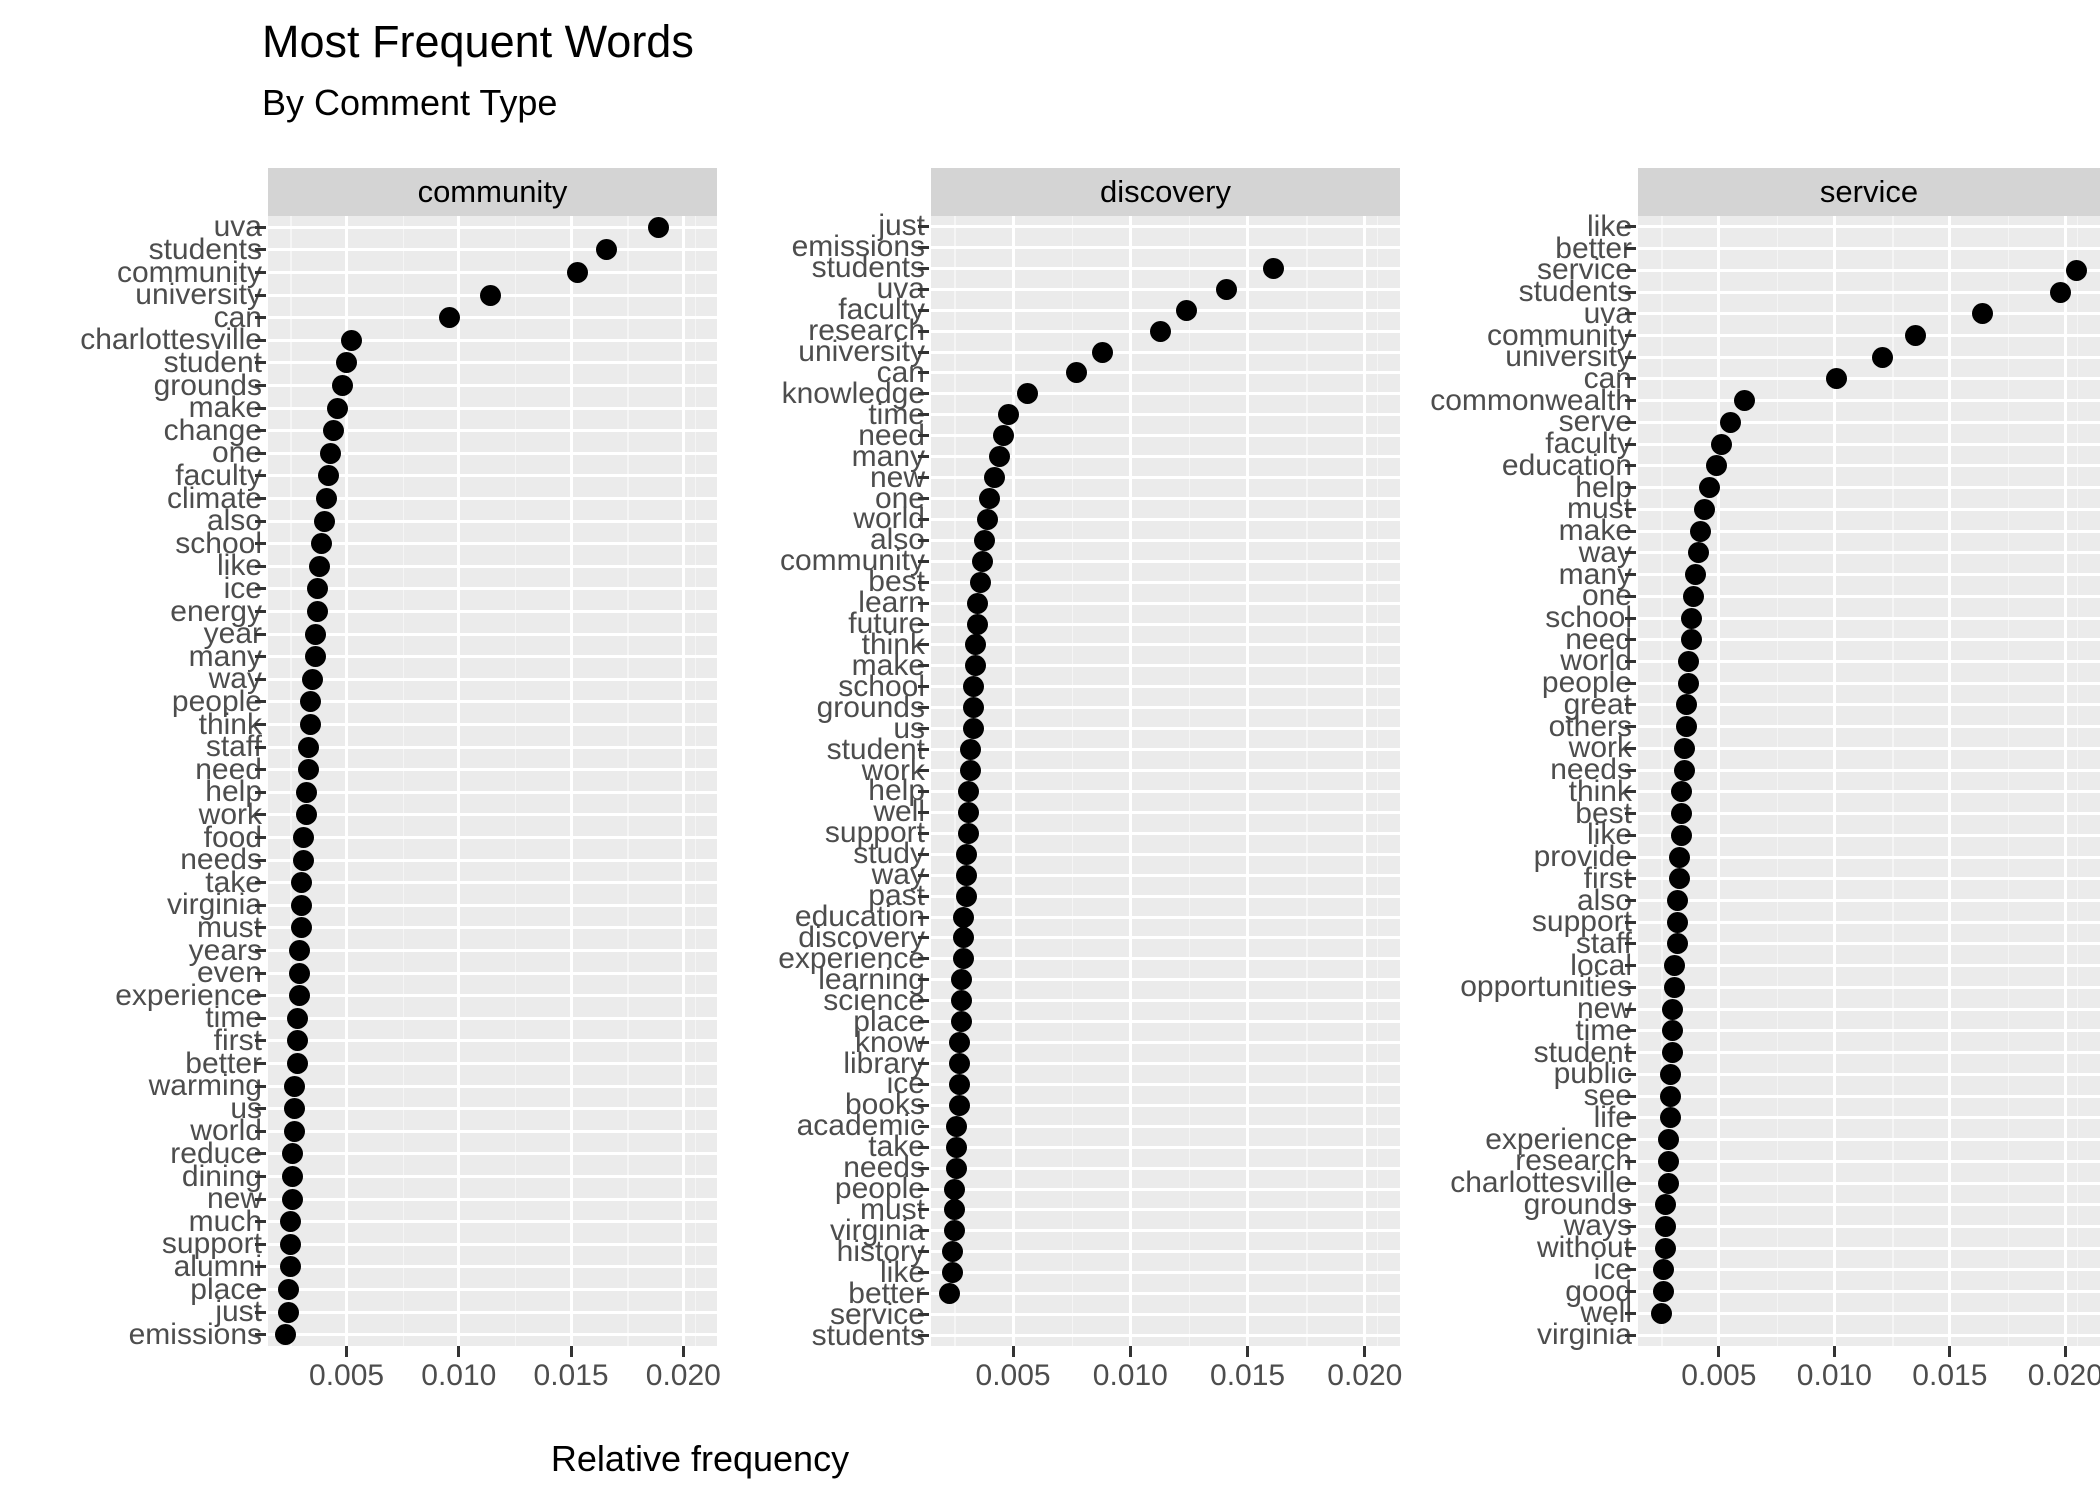 The image size is (2100, 1500). Describe the element at coordinates (868, 1335) in the screenshot. I see `y-axis-tick-label: students` at that location.